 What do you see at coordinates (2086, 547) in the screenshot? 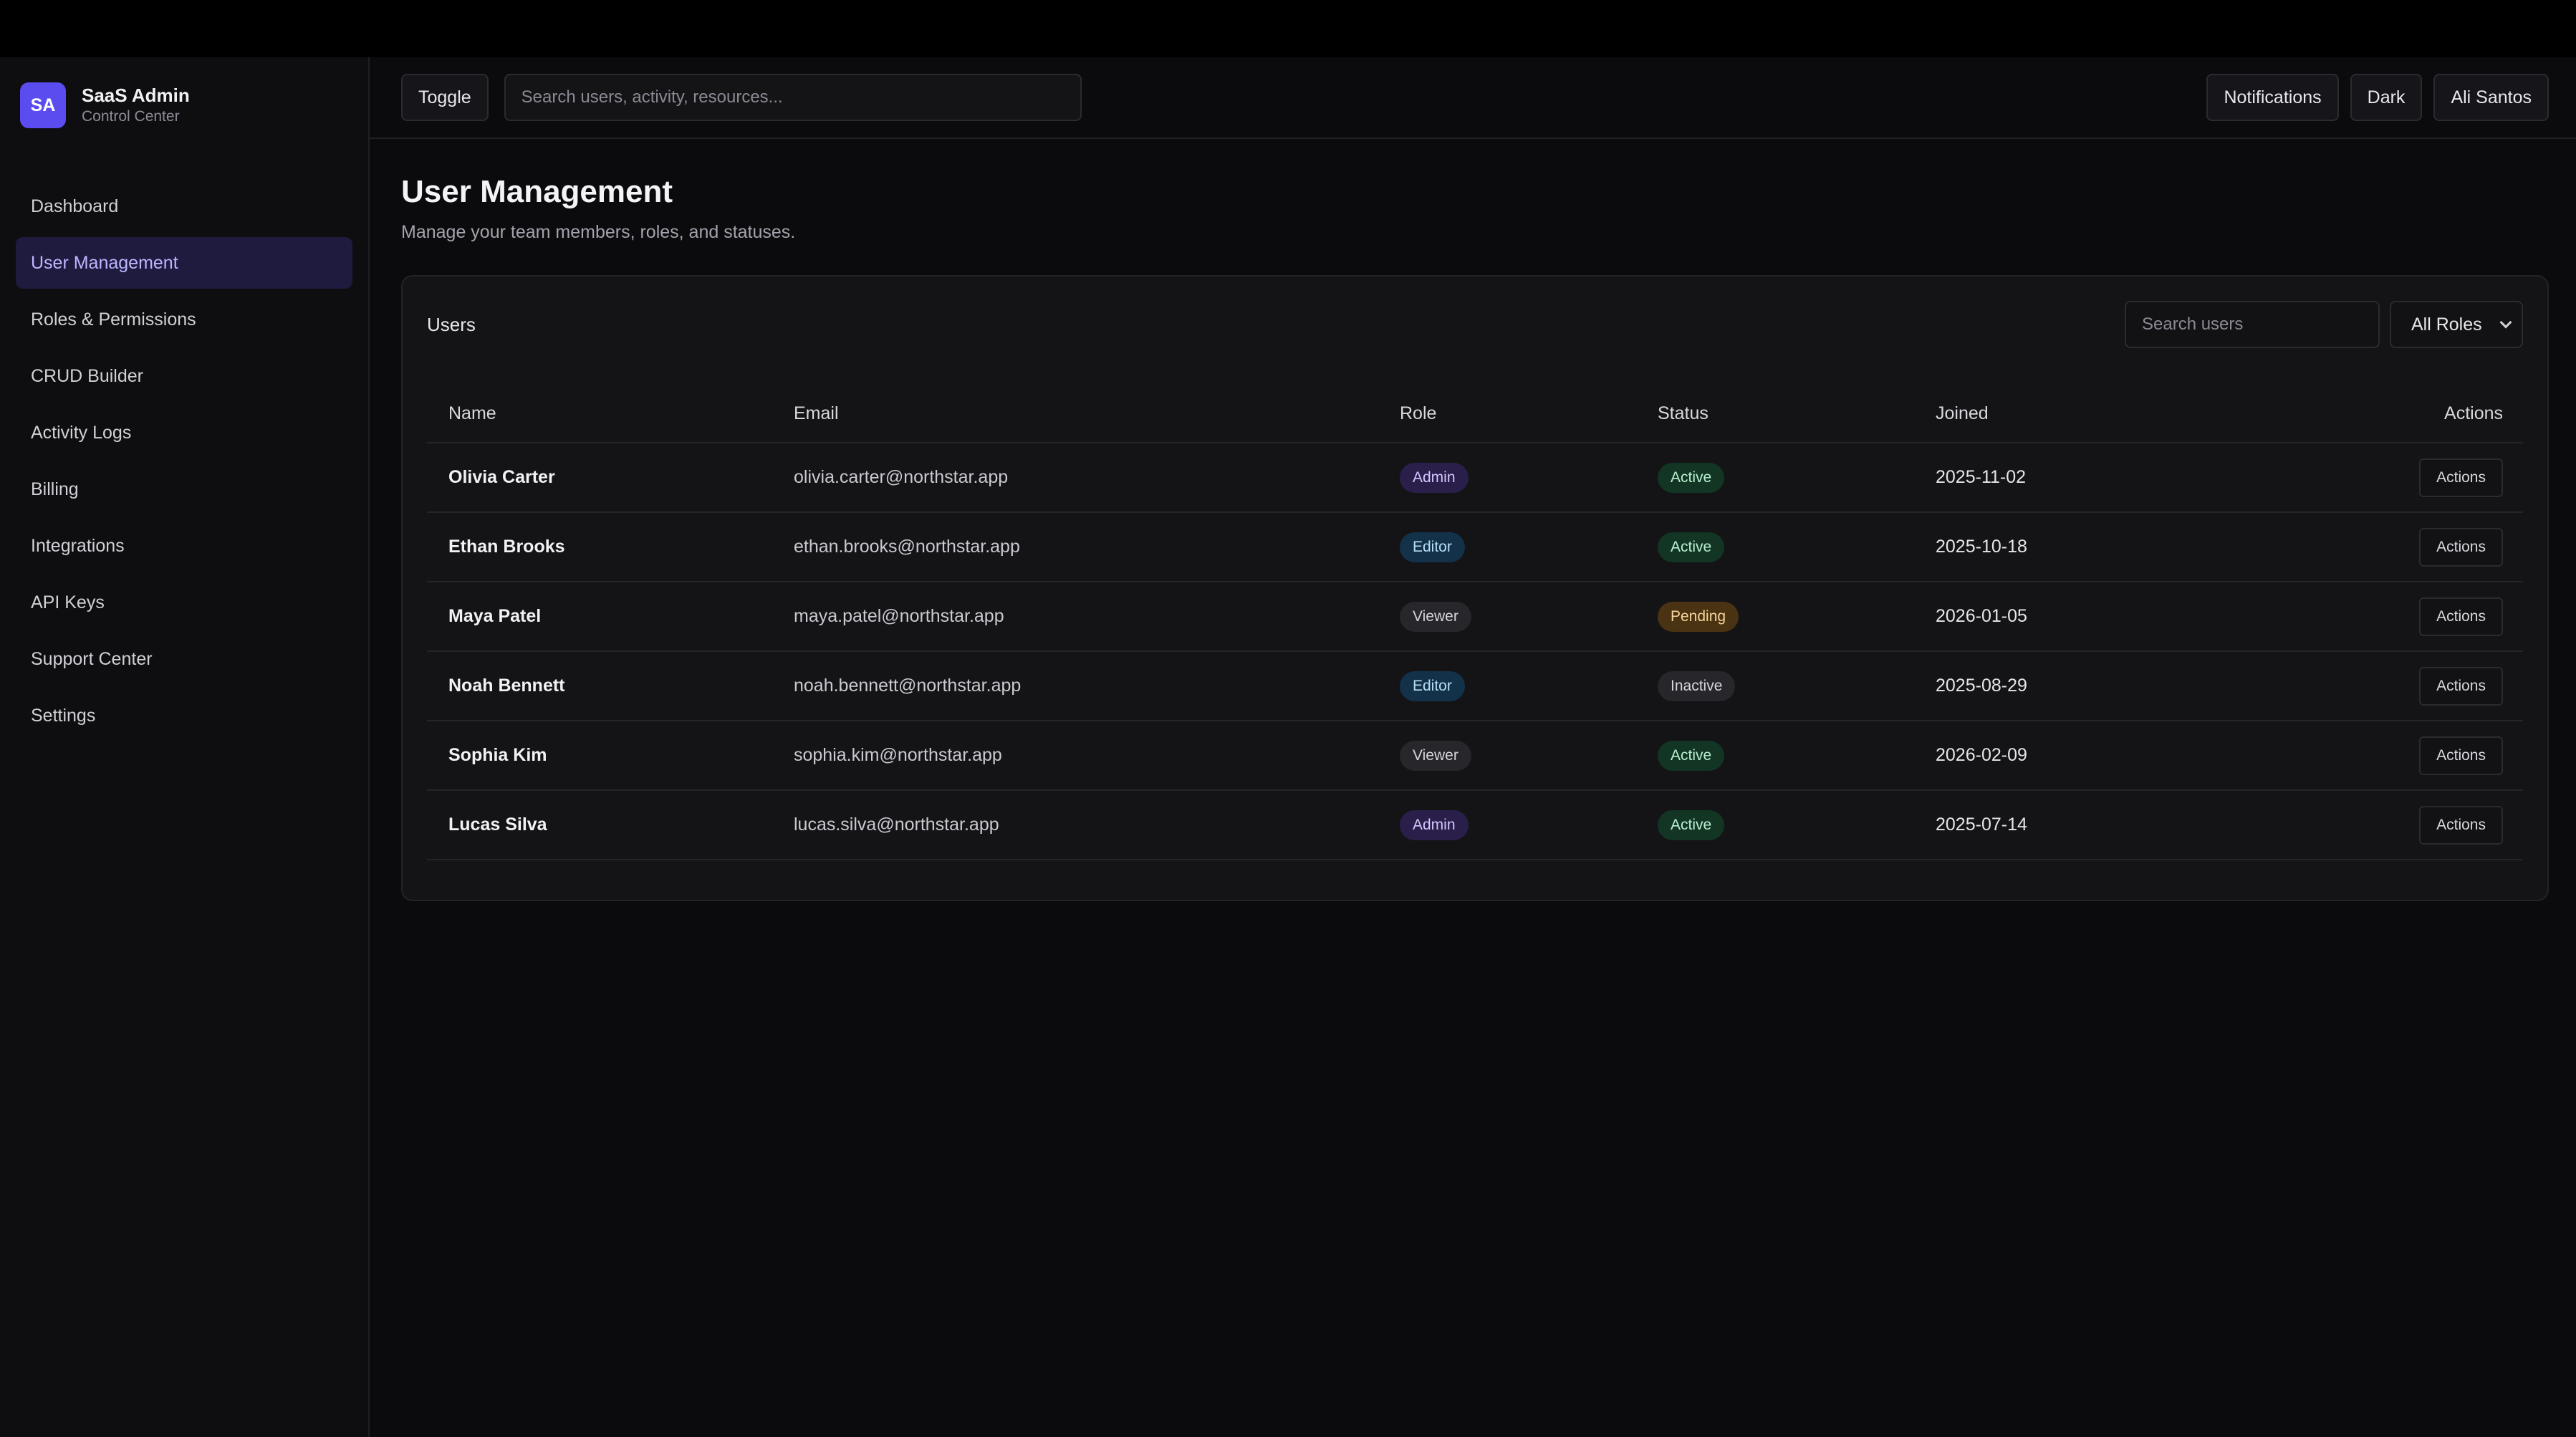
I see `joined-date: 2025-10-18` at bounding box center [2086, 547].